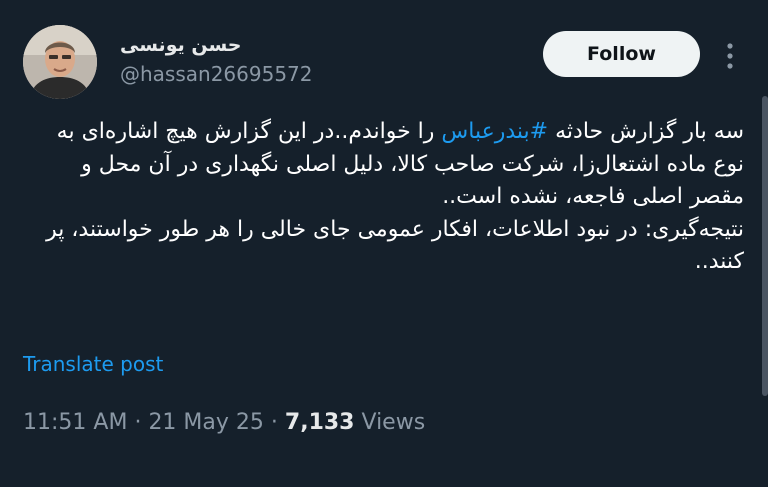 This screenshot has height=487, width=768. What do you see at coordinates (180, 45) in the screenshot?
I see `author-display-name: حسن یونسی` at bounding box center [180, 45].